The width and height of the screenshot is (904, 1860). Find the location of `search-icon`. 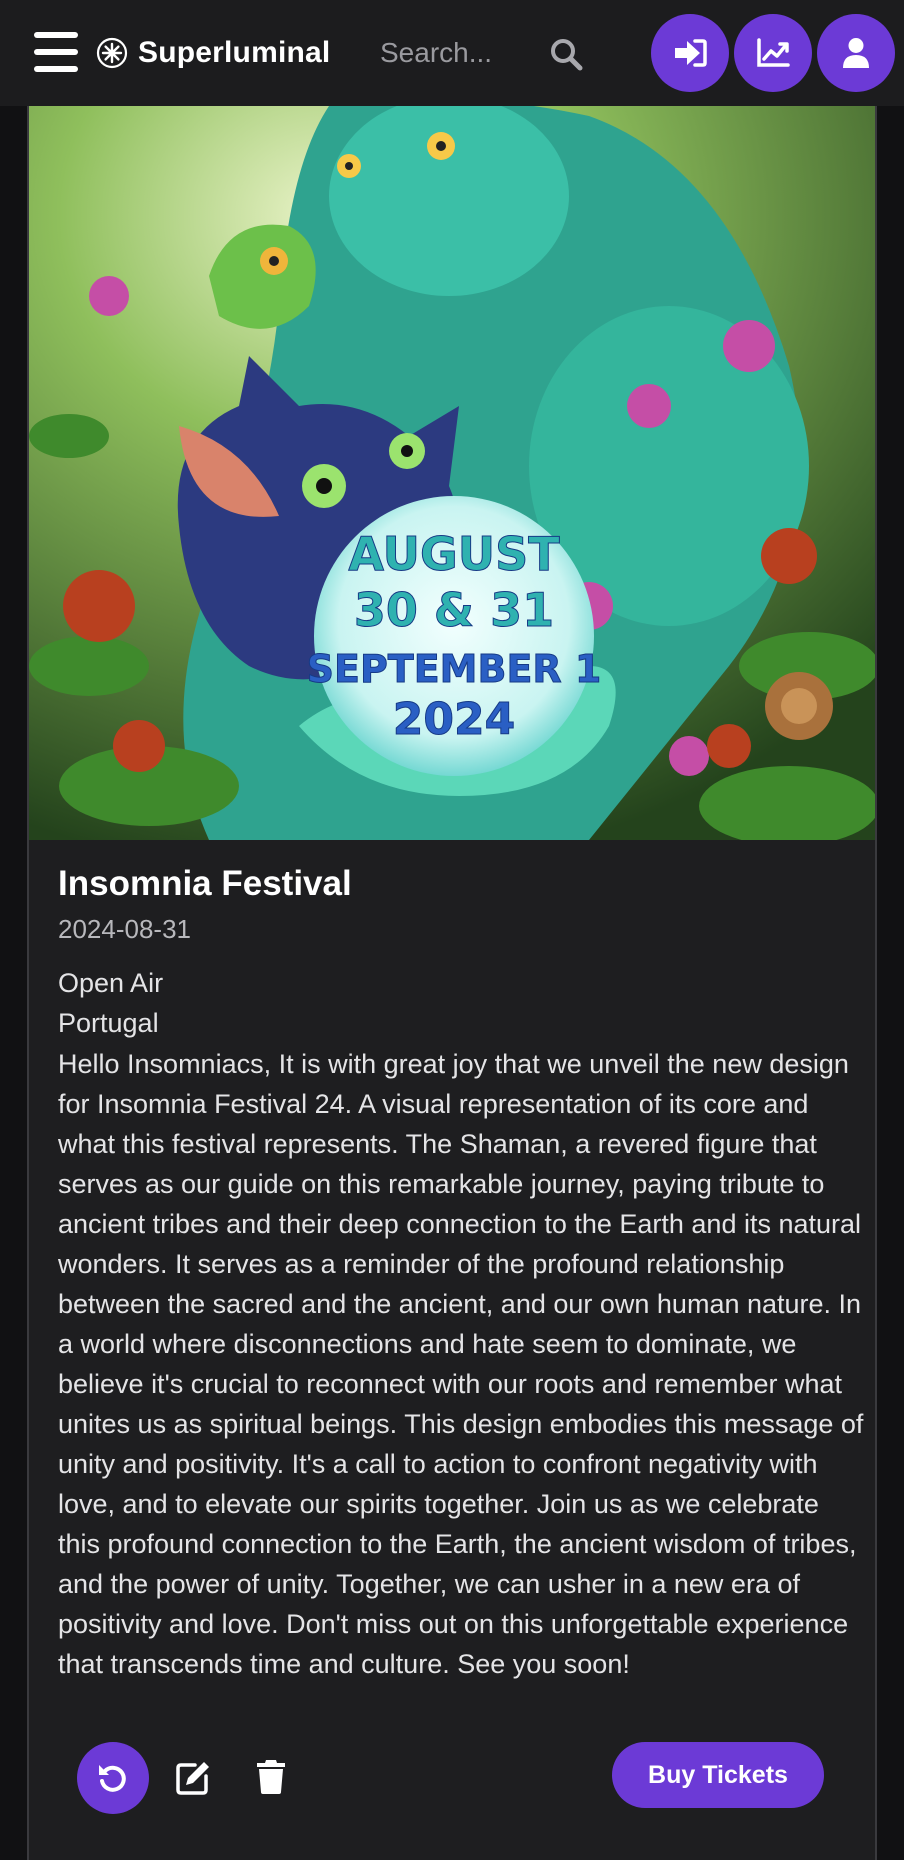

search-icon is located at coordinates (566, 54).